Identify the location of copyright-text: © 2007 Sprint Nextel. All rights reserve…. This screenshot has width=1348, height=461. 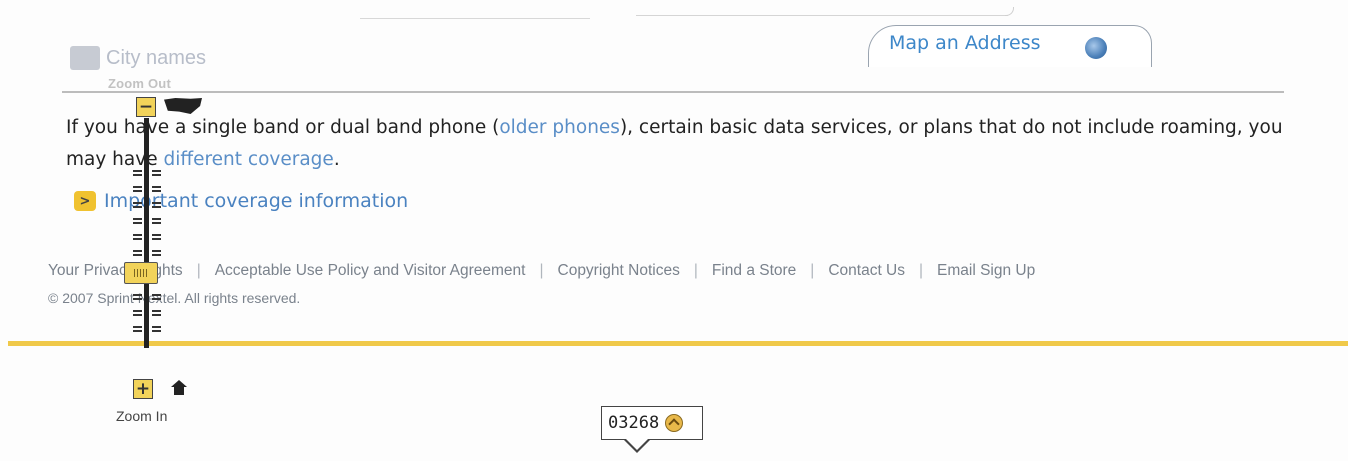
(174, 298).